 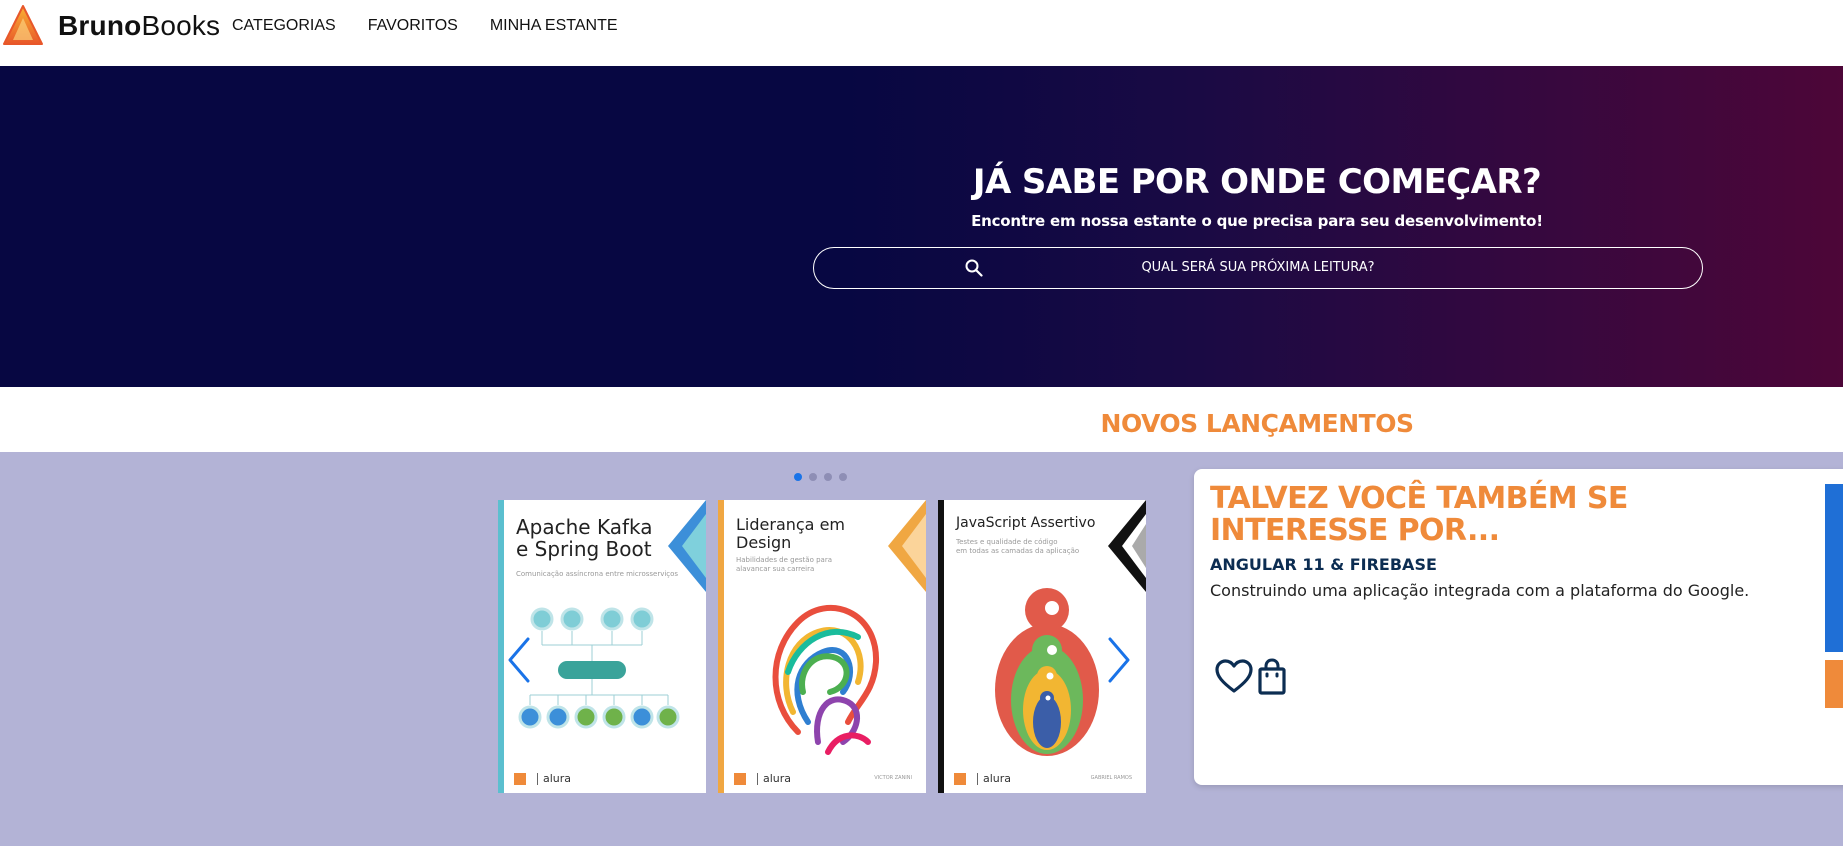 What do you see at coordinates (584, 527) in the screenshot?
I see `book-title-line-1: Apache Kafka` at bounding box center [584, 527].